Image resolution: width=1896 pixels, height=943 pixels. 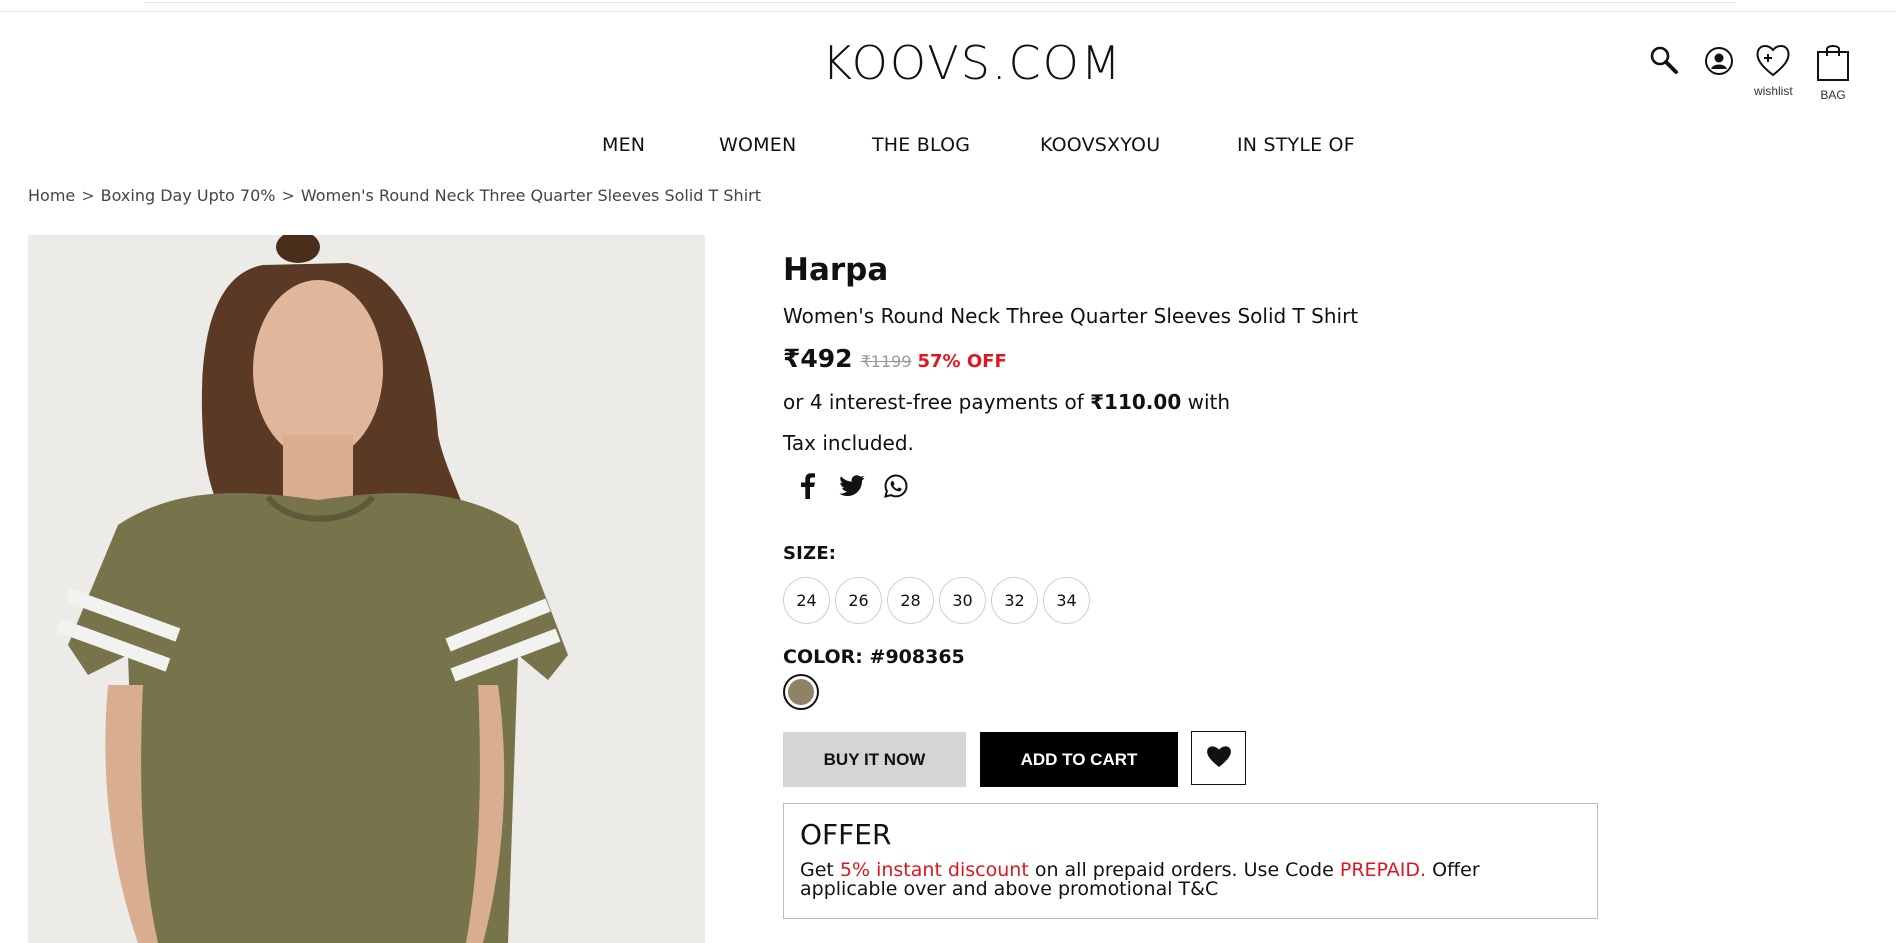 What do you see at coordinates (818, 358) in the screenshot?
I see `sale-price: ₹492` at bounding box center [818, 358].